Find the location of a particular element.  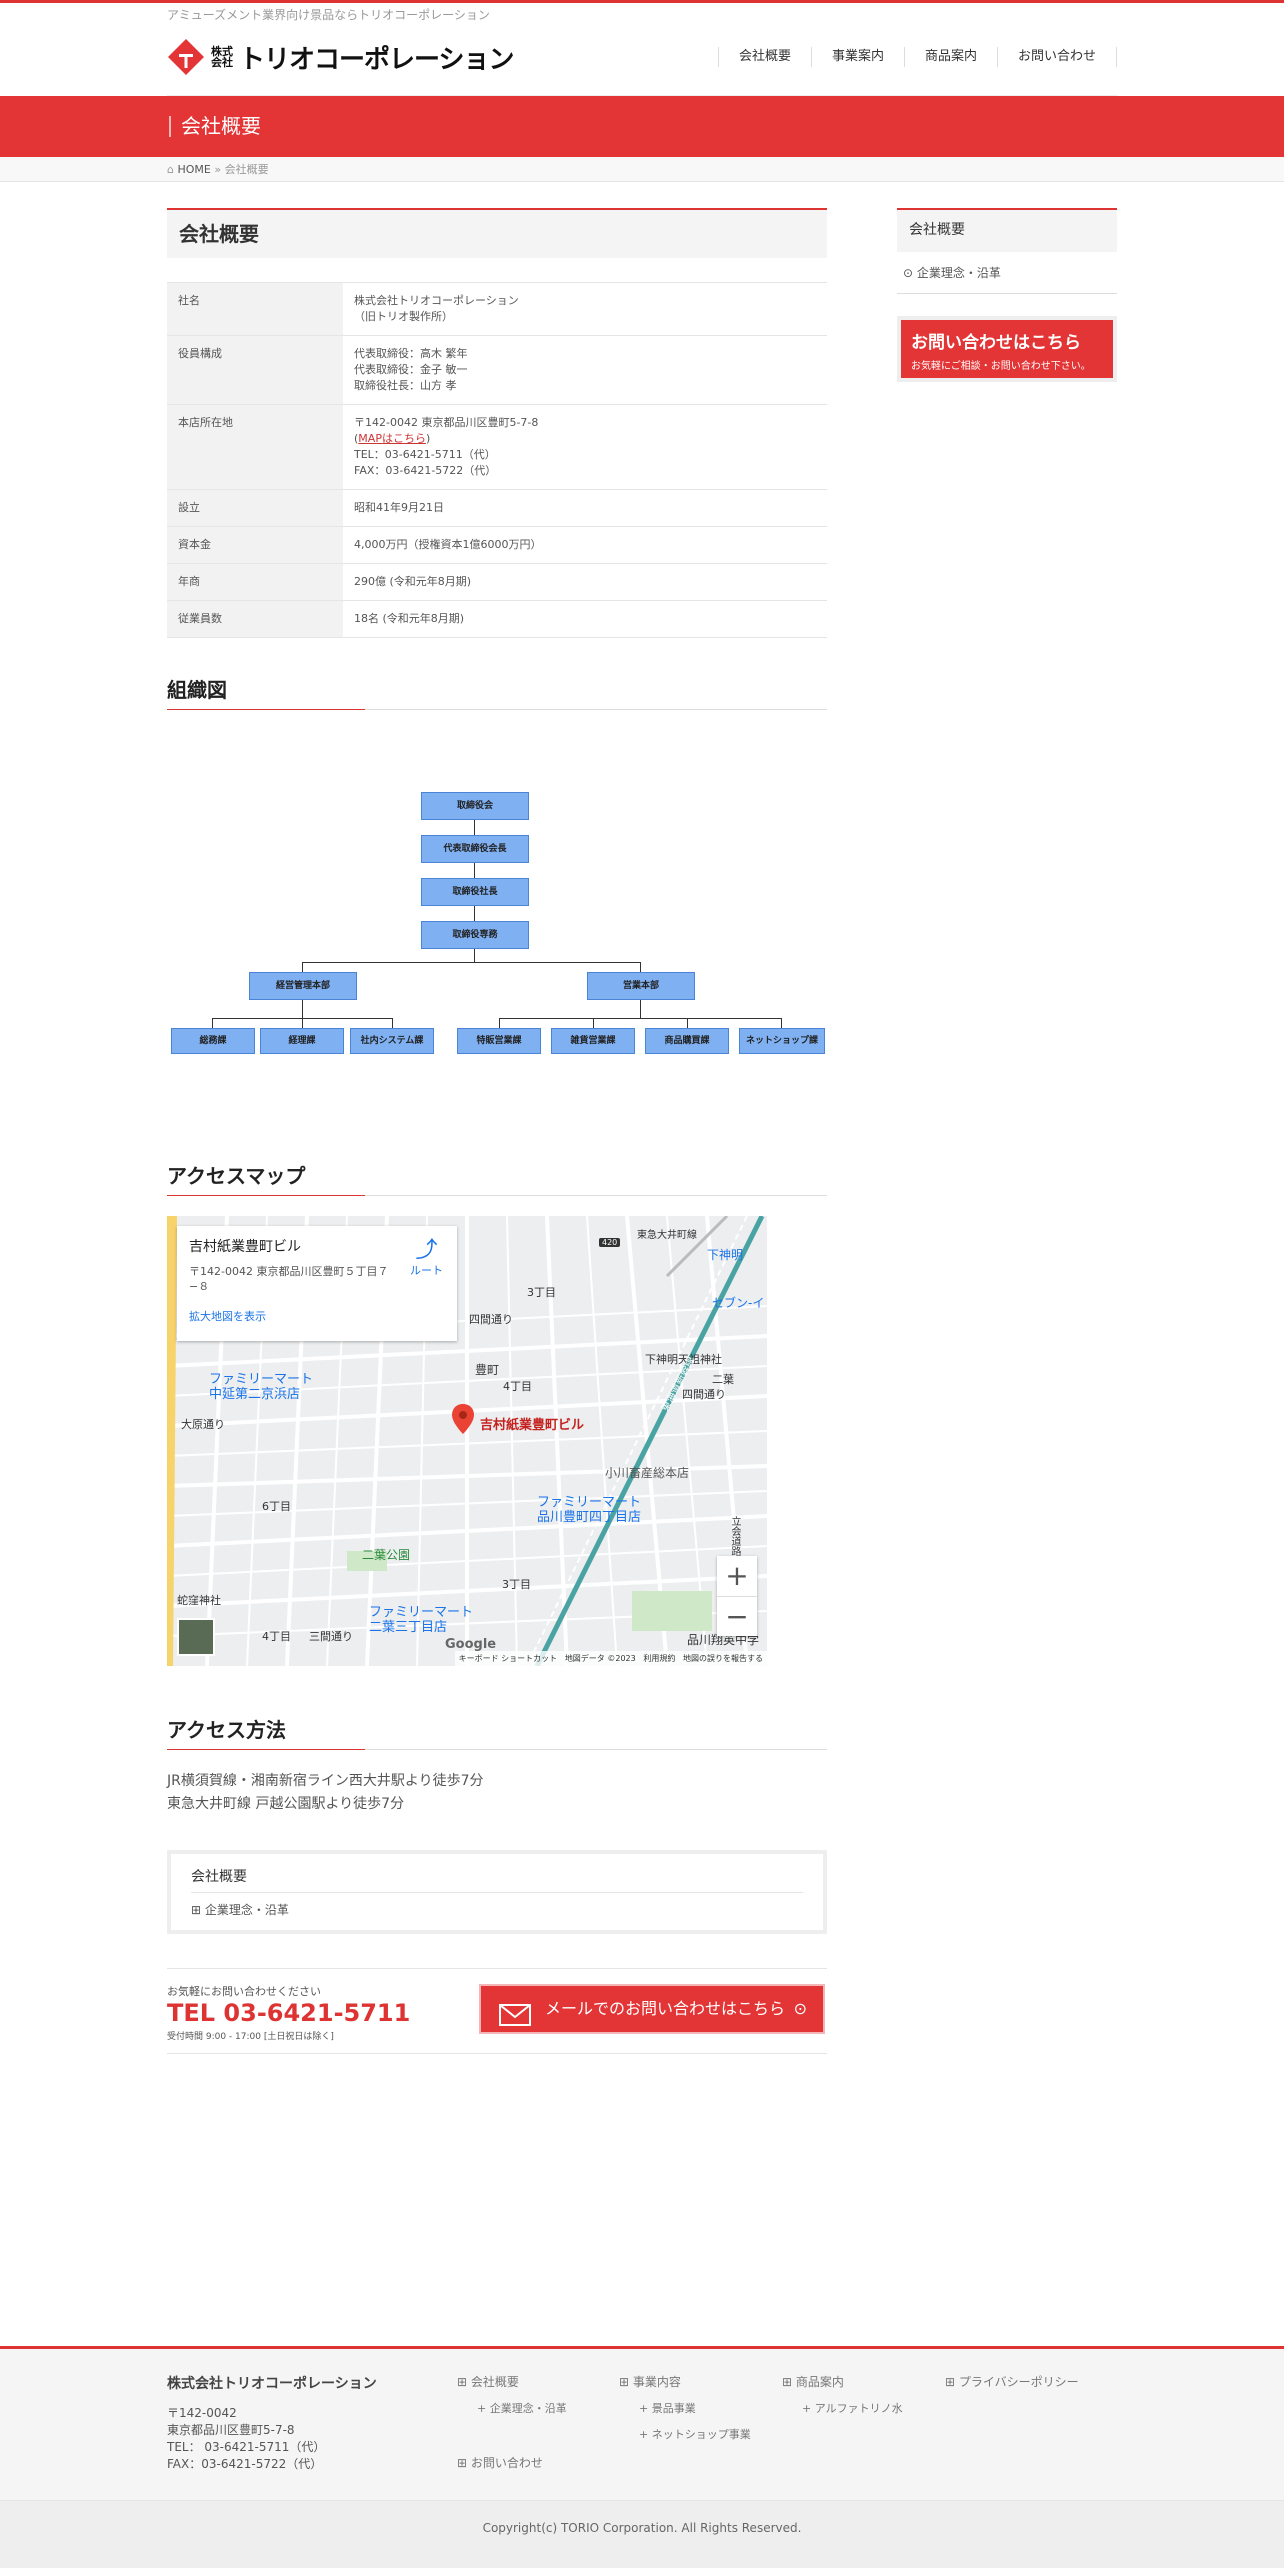

map-label: 二葉 is located at coordinates (723, 1379).